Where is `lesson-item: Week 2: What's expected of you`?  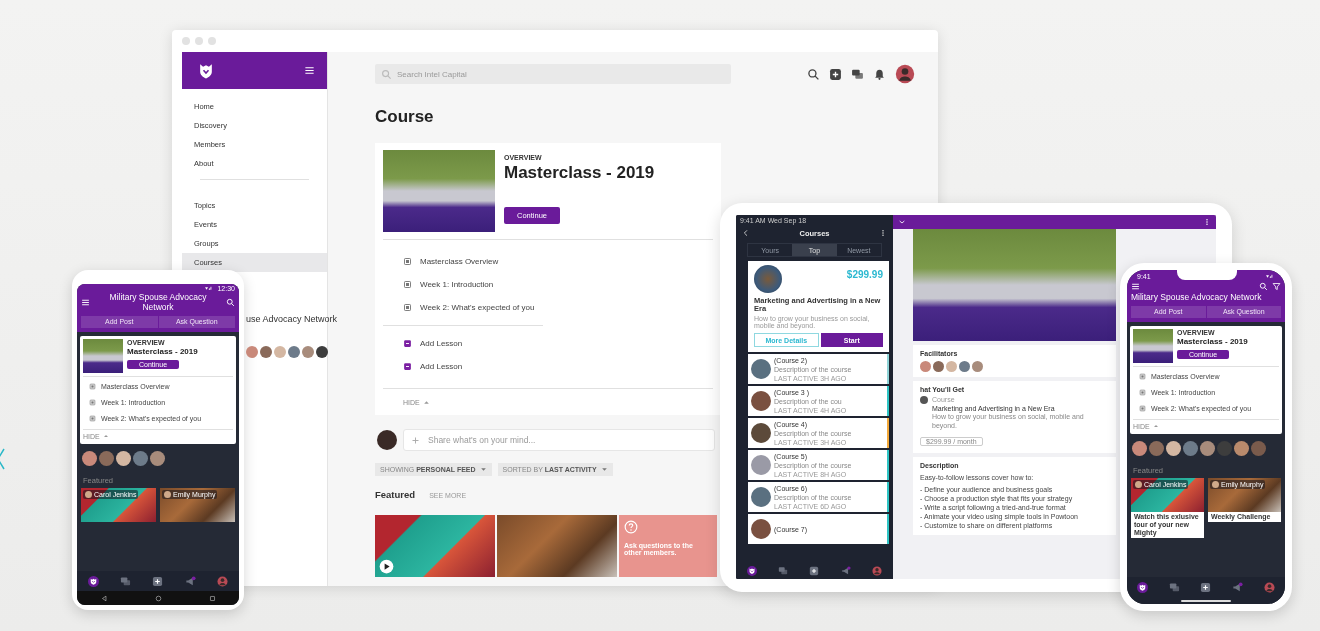 lesson-item: Week 2: What's expected of you is located at coordinates (469, 307).